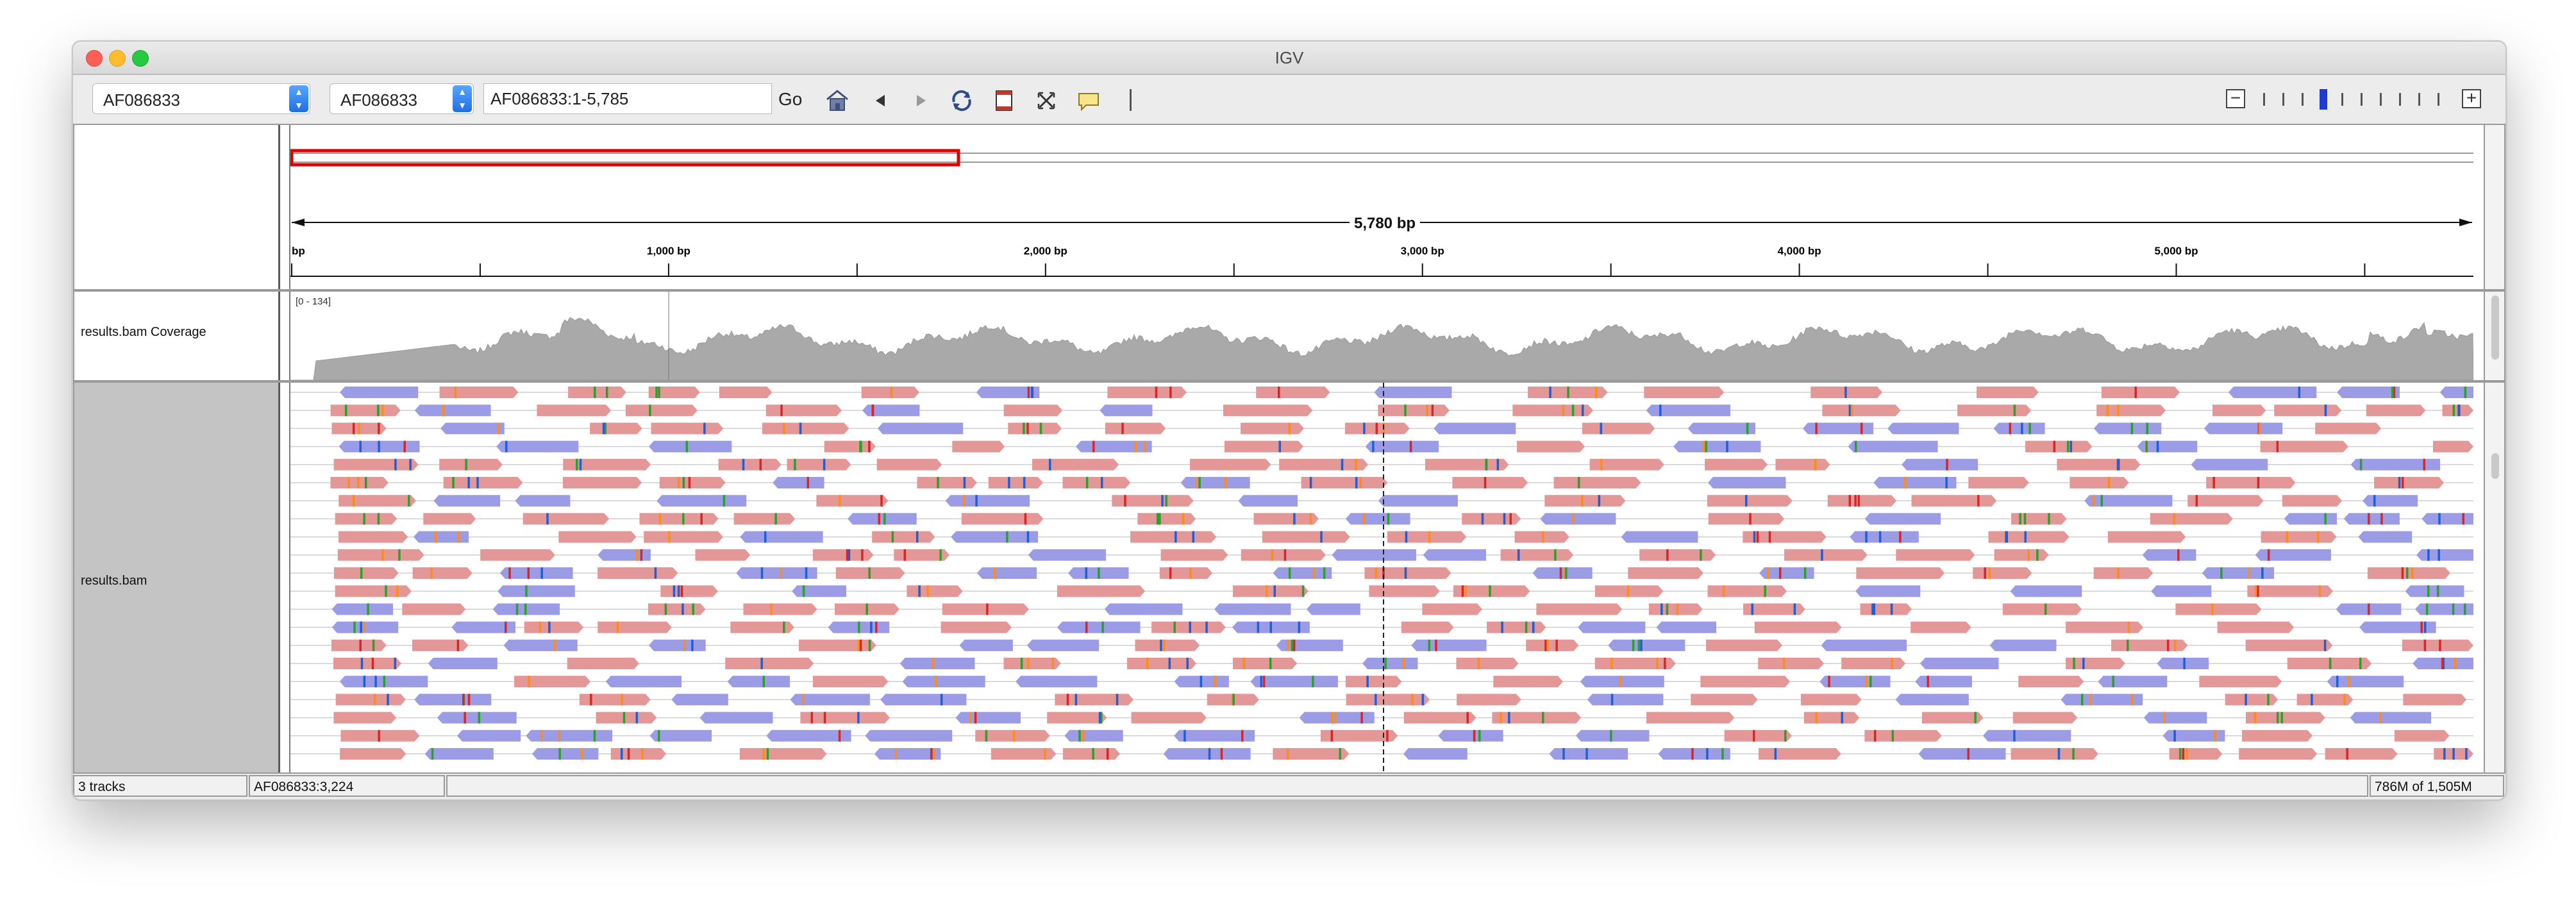 This screenshot has height=900, width=2576. I want to click on resize-to-window-icon, so click(1046, 101).